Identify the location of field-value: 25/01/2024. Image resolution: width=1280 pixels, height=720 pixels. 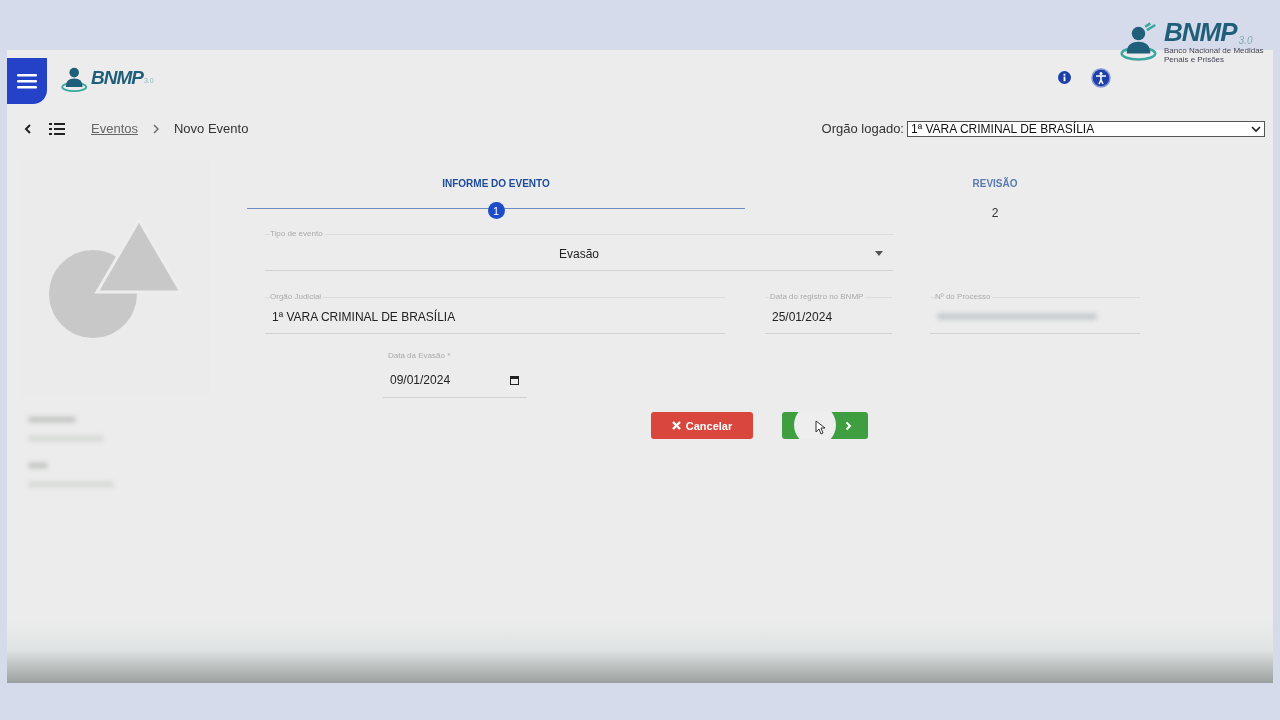
(802, 316).